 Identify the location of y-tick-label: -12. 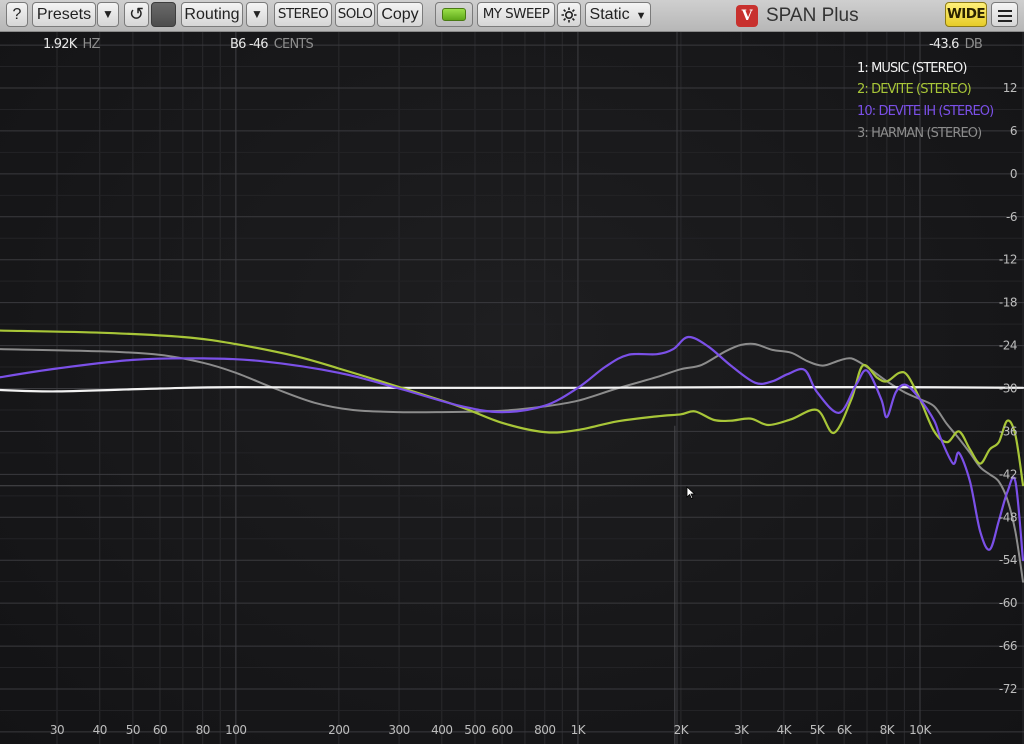
(1008, 260).